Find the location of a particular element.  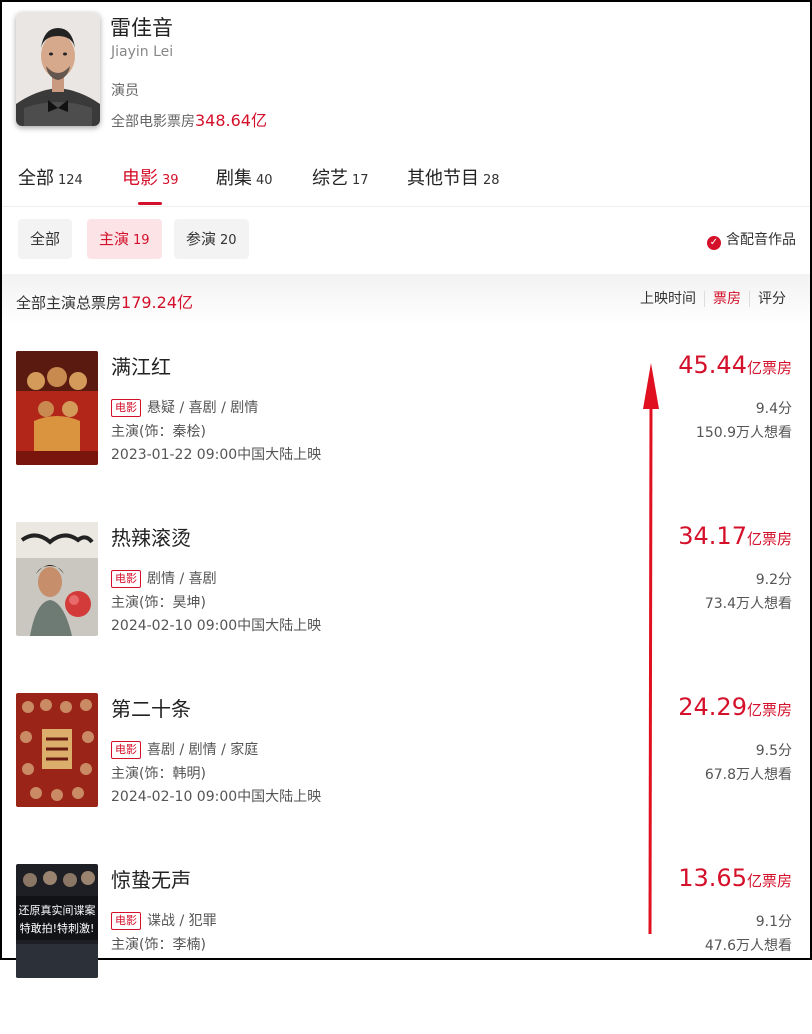

movie-score: 9.1分 is located at coordinates (773, 922).